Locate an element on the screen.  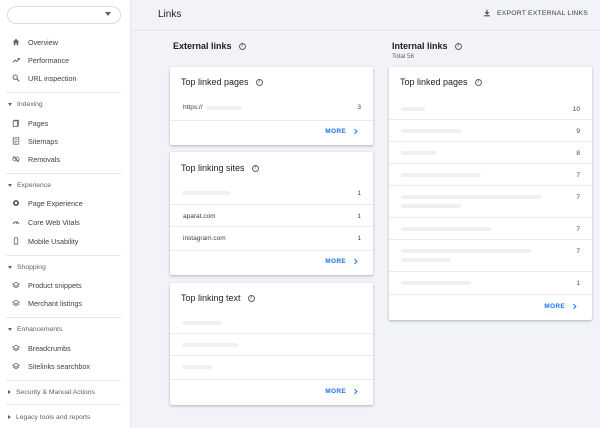
export-external-links-button: EXPORT EXTERNAL LINKS is located at coordinates (535, 13).